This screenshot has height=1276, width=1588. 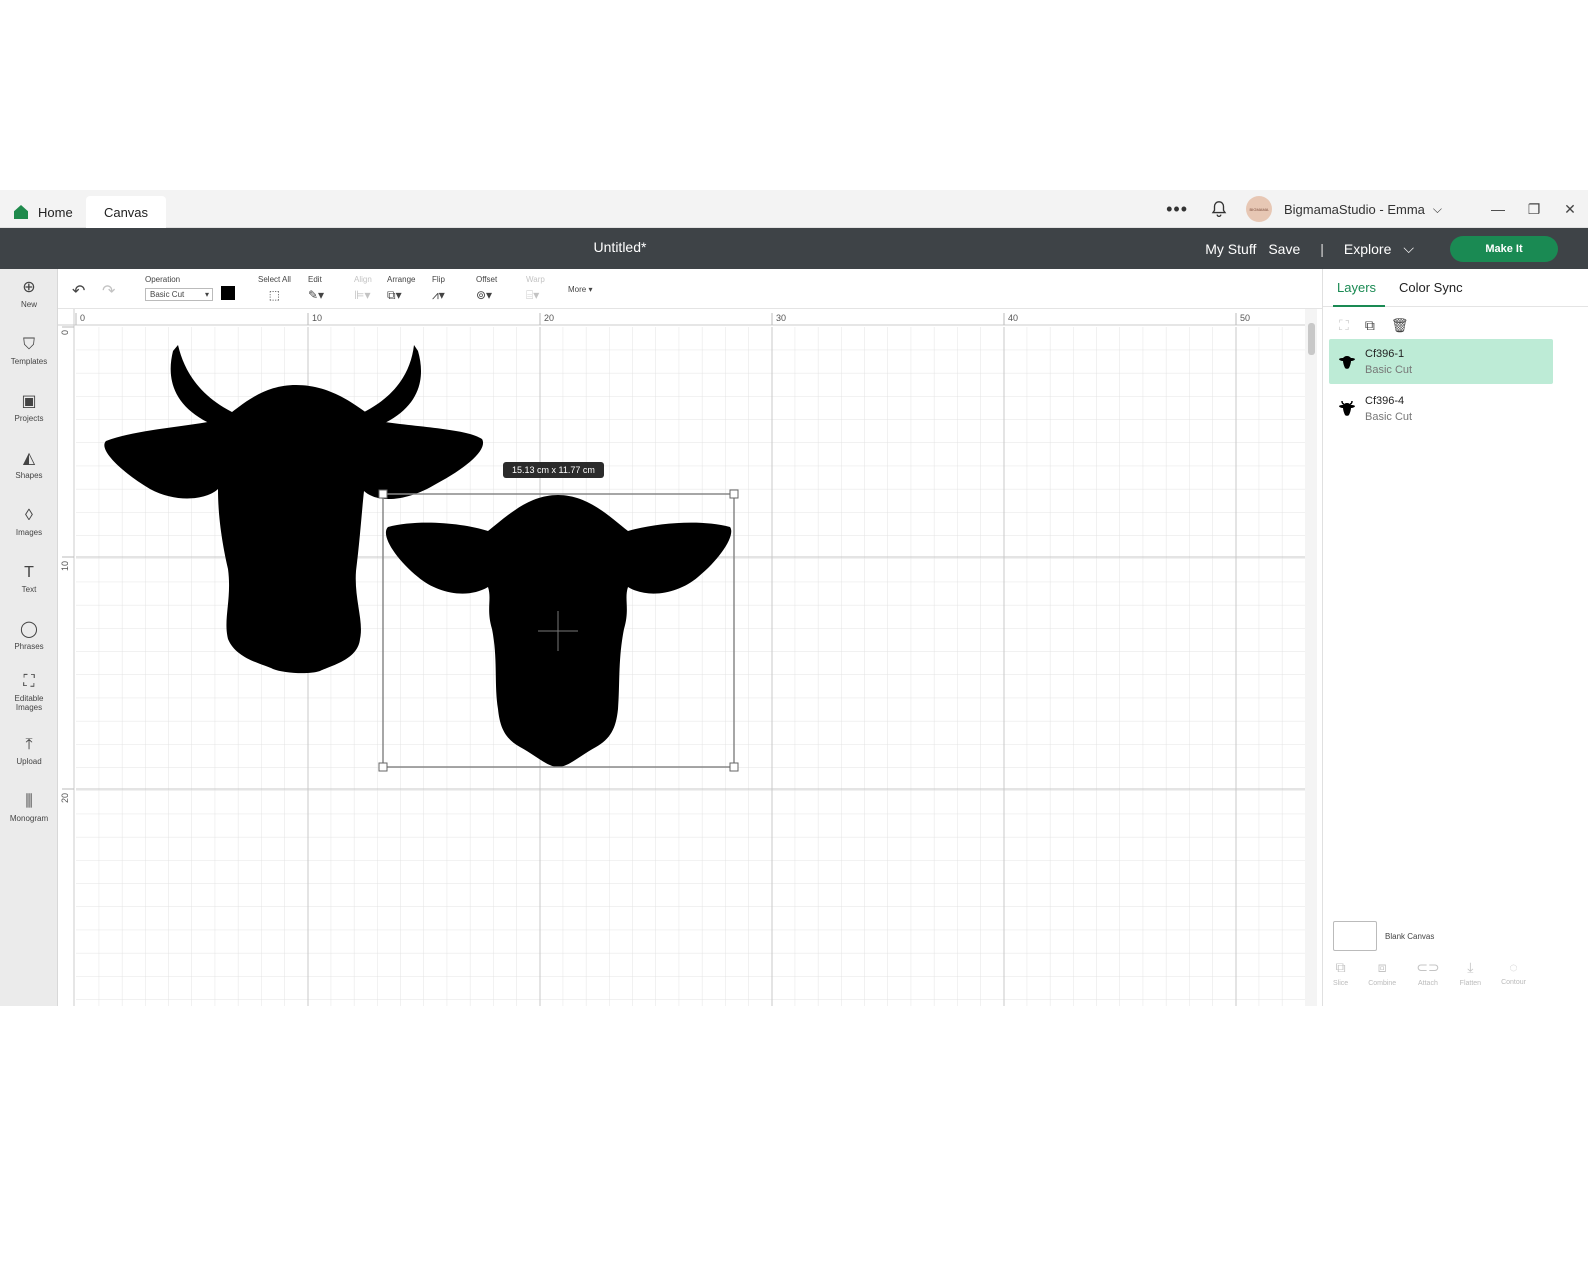 What do you see at coordinates (43, 212) in the screenshot?
I see `tab-home: Home` at bounding box center [43, 212].